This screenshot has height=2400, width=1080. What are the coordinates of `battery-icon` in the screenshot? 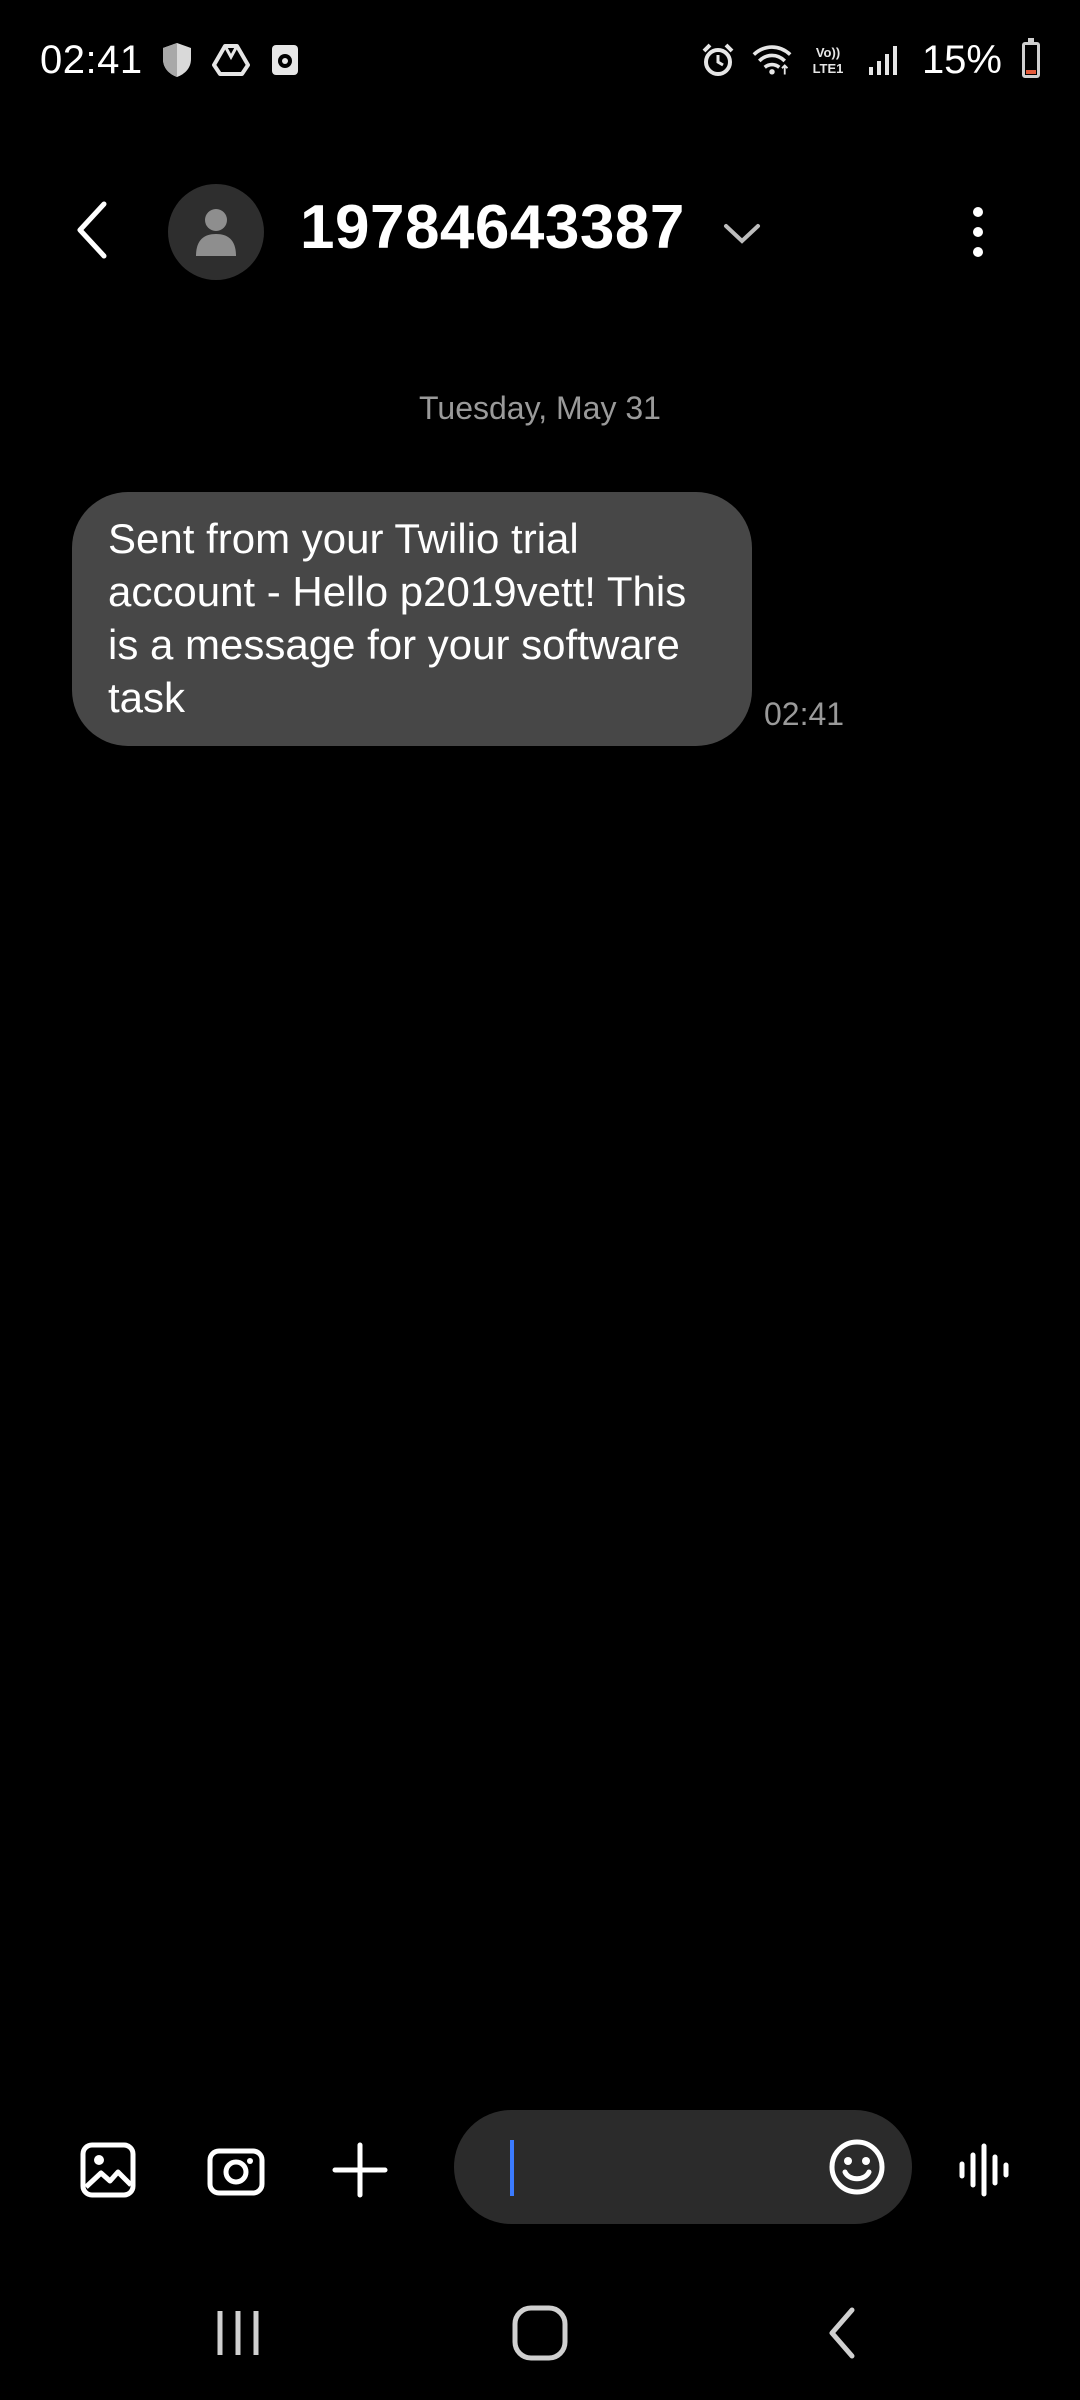 It's located at (1031, 58).